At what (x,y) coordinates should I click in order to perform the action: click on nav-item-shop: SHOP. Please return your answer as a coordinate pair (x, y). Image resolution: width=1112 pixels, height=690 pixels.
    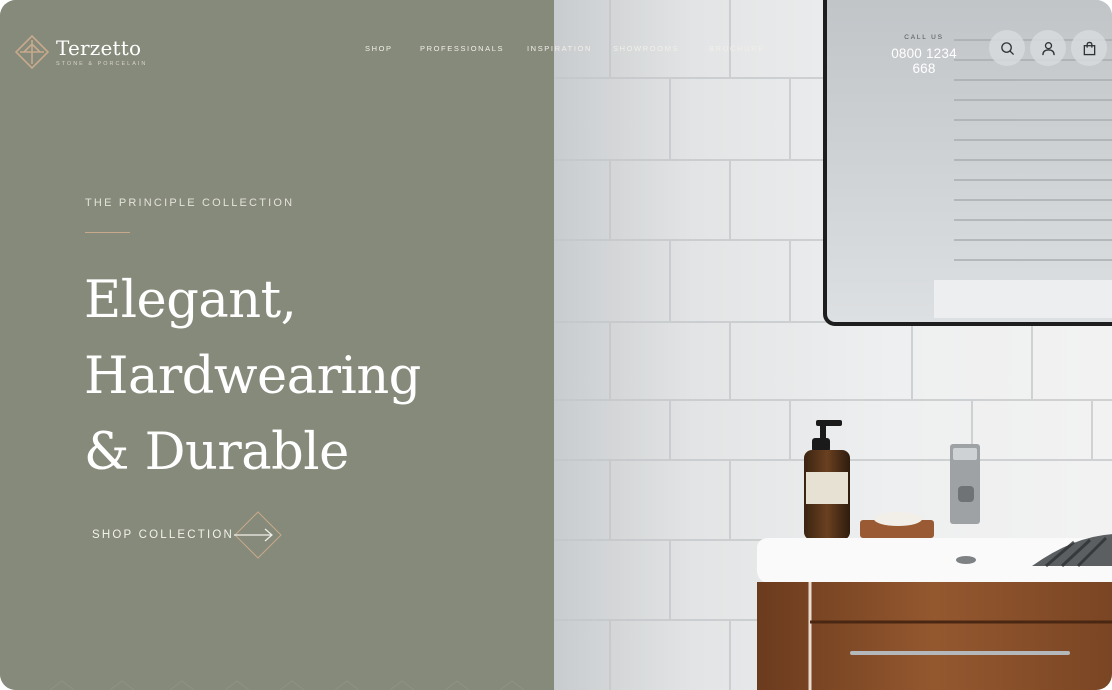
    Looking at the image, I should click on (379, 48).